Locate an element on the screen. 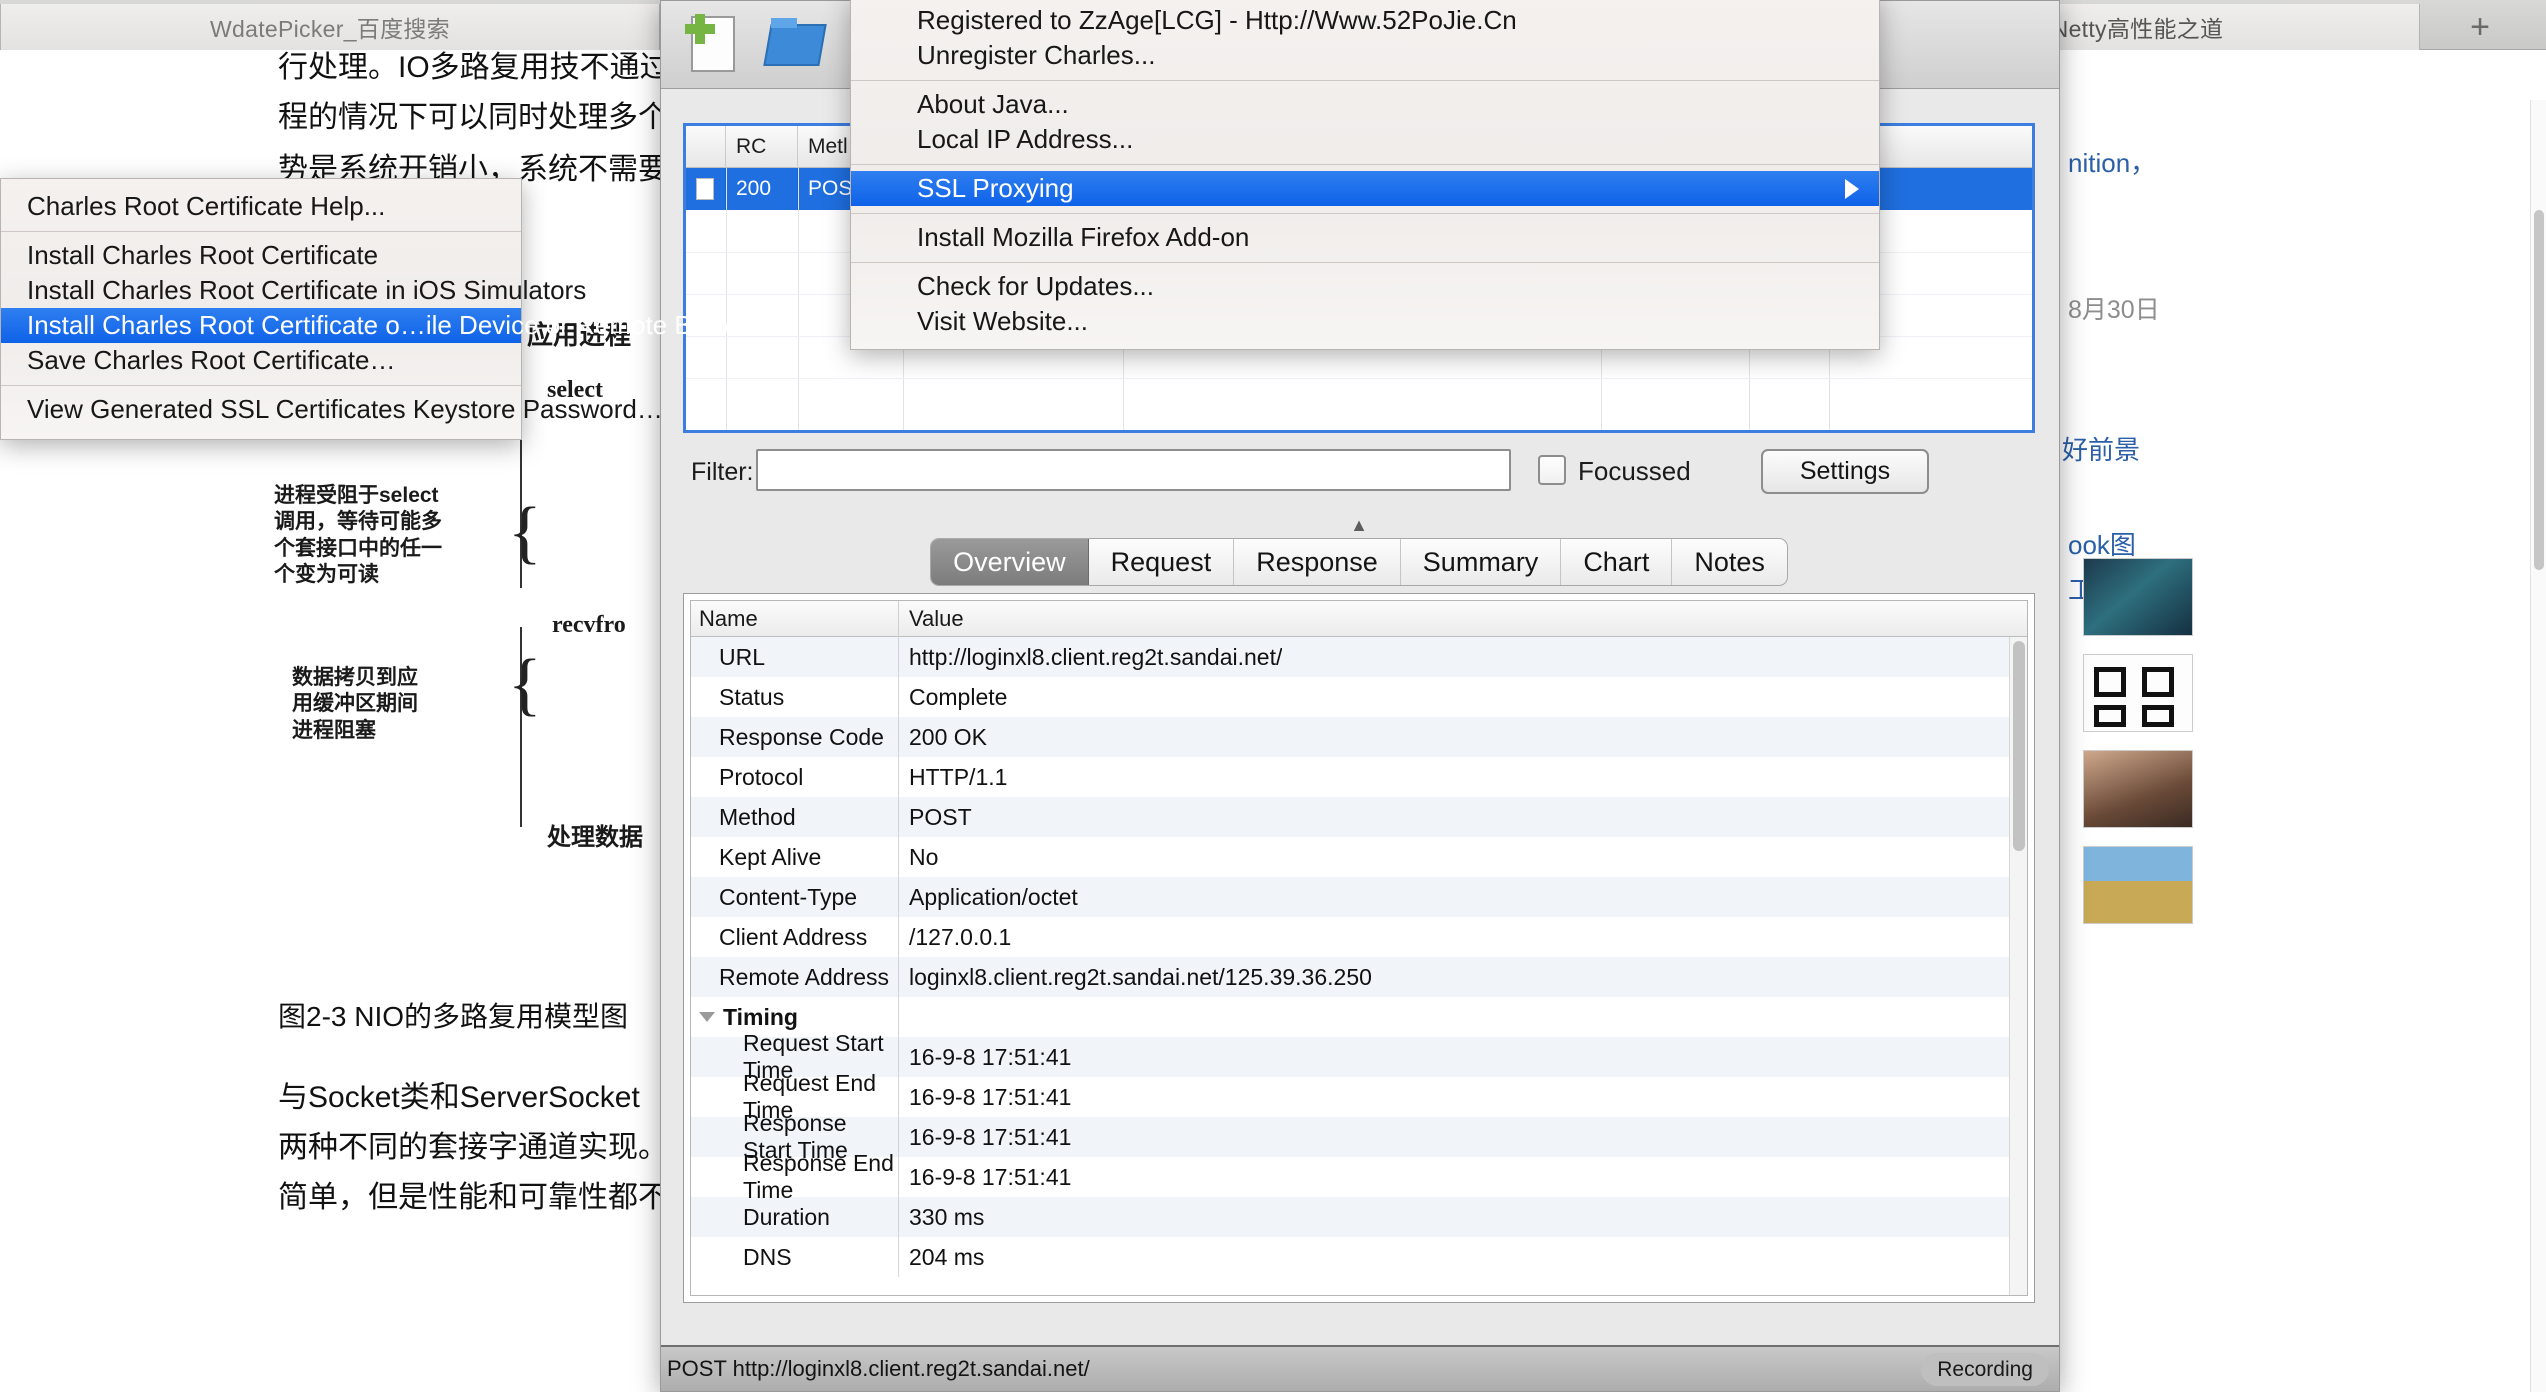 The height and width of the screenshot is (1392, 2546). session-row-0-rc: 200 is located at coordinates (762, 189).